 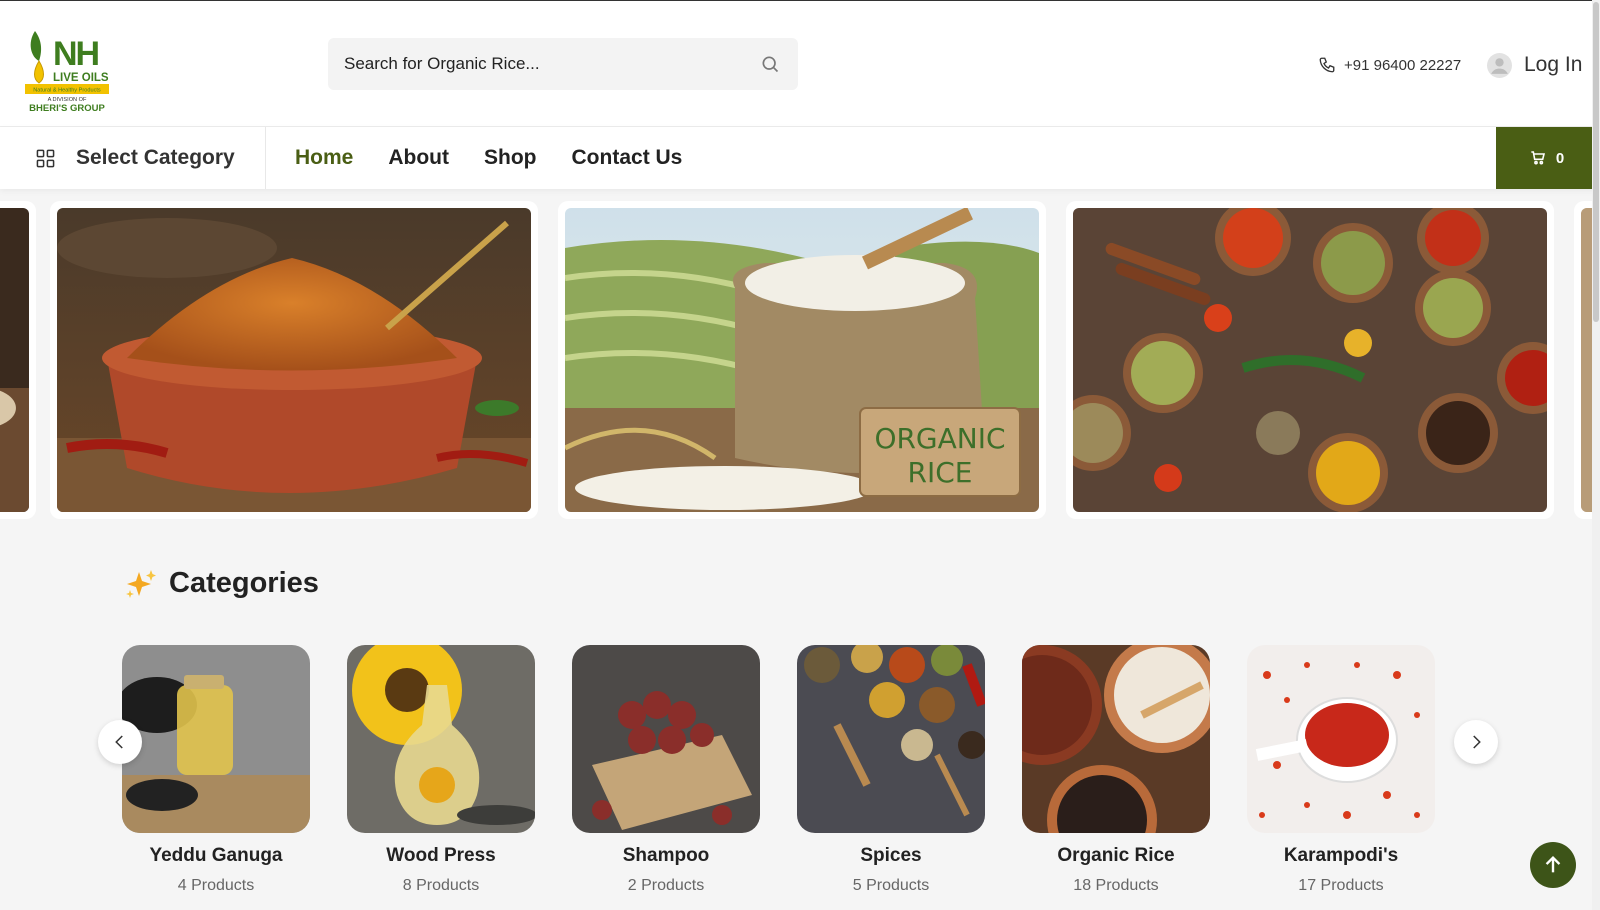 I want to click on category-card-wood-press: Wood Press 8 Products, so click(x=441, y=775).